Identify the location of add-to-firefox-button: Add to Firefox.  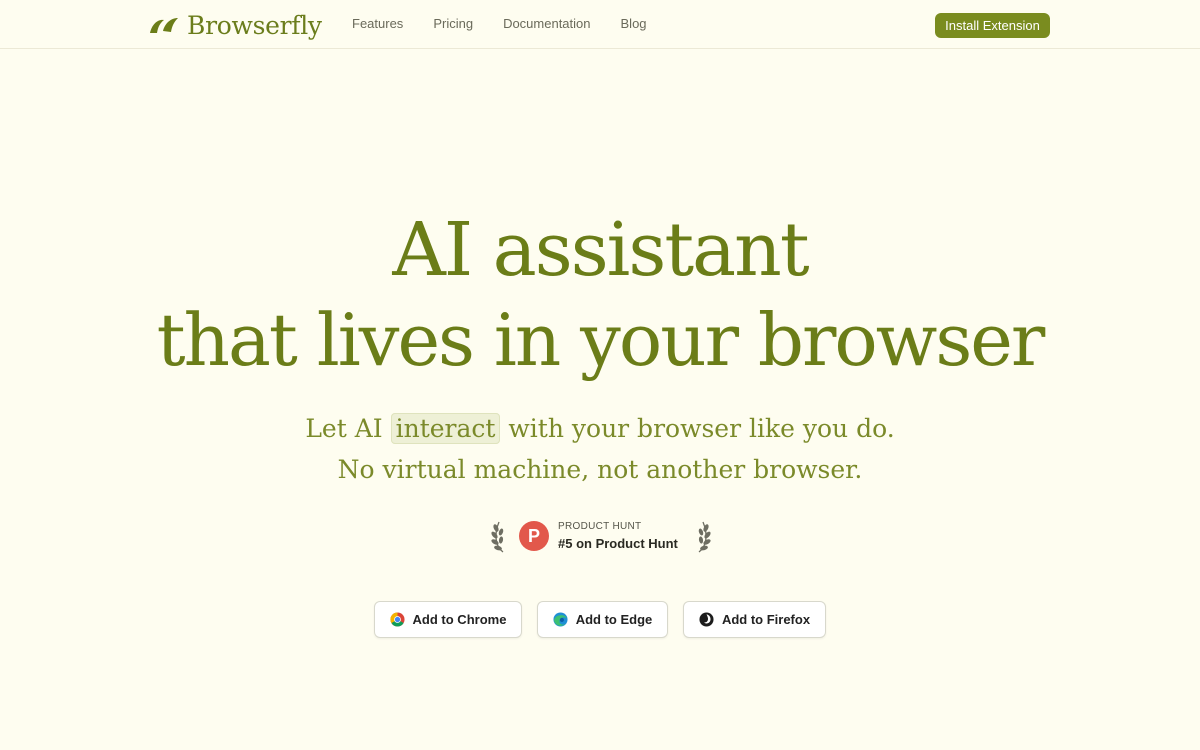
(754, 619).